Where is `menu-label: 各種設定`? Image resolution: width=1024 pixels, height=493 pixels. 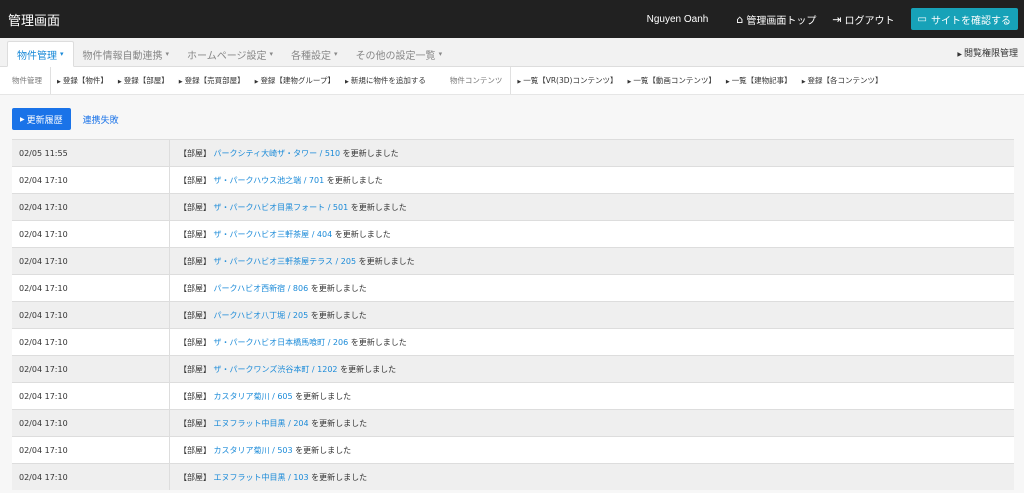
menu-label: 各種設定 is located at coordinates (311, 56).